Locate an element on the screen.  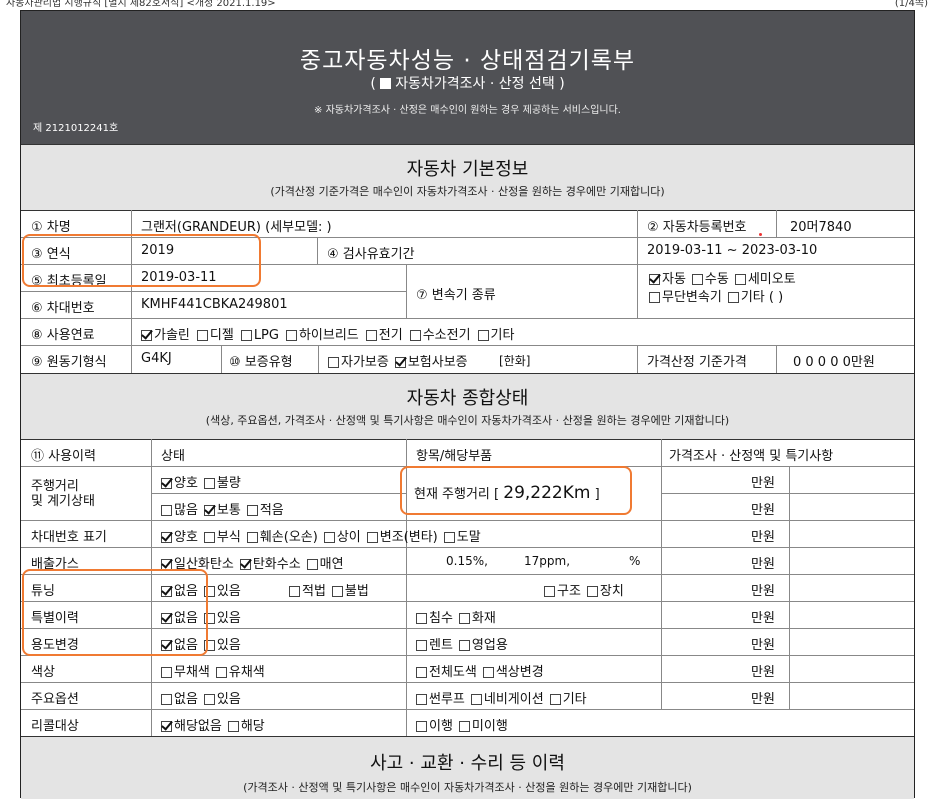
checkbox-option: 적음 is located at coordinates (265, 510).